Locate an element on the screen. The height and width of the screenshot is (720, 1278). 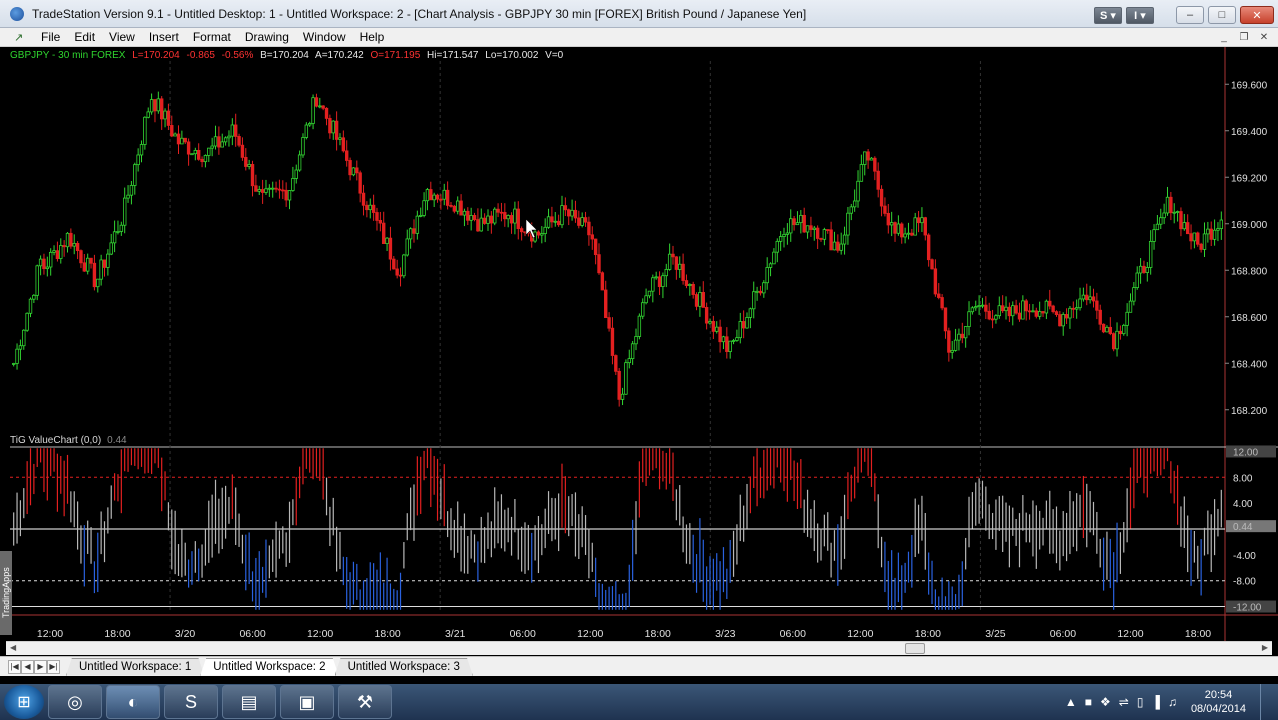
horizontal-scrollbar: ◀ ▶ is located at coordinates (639, 648).